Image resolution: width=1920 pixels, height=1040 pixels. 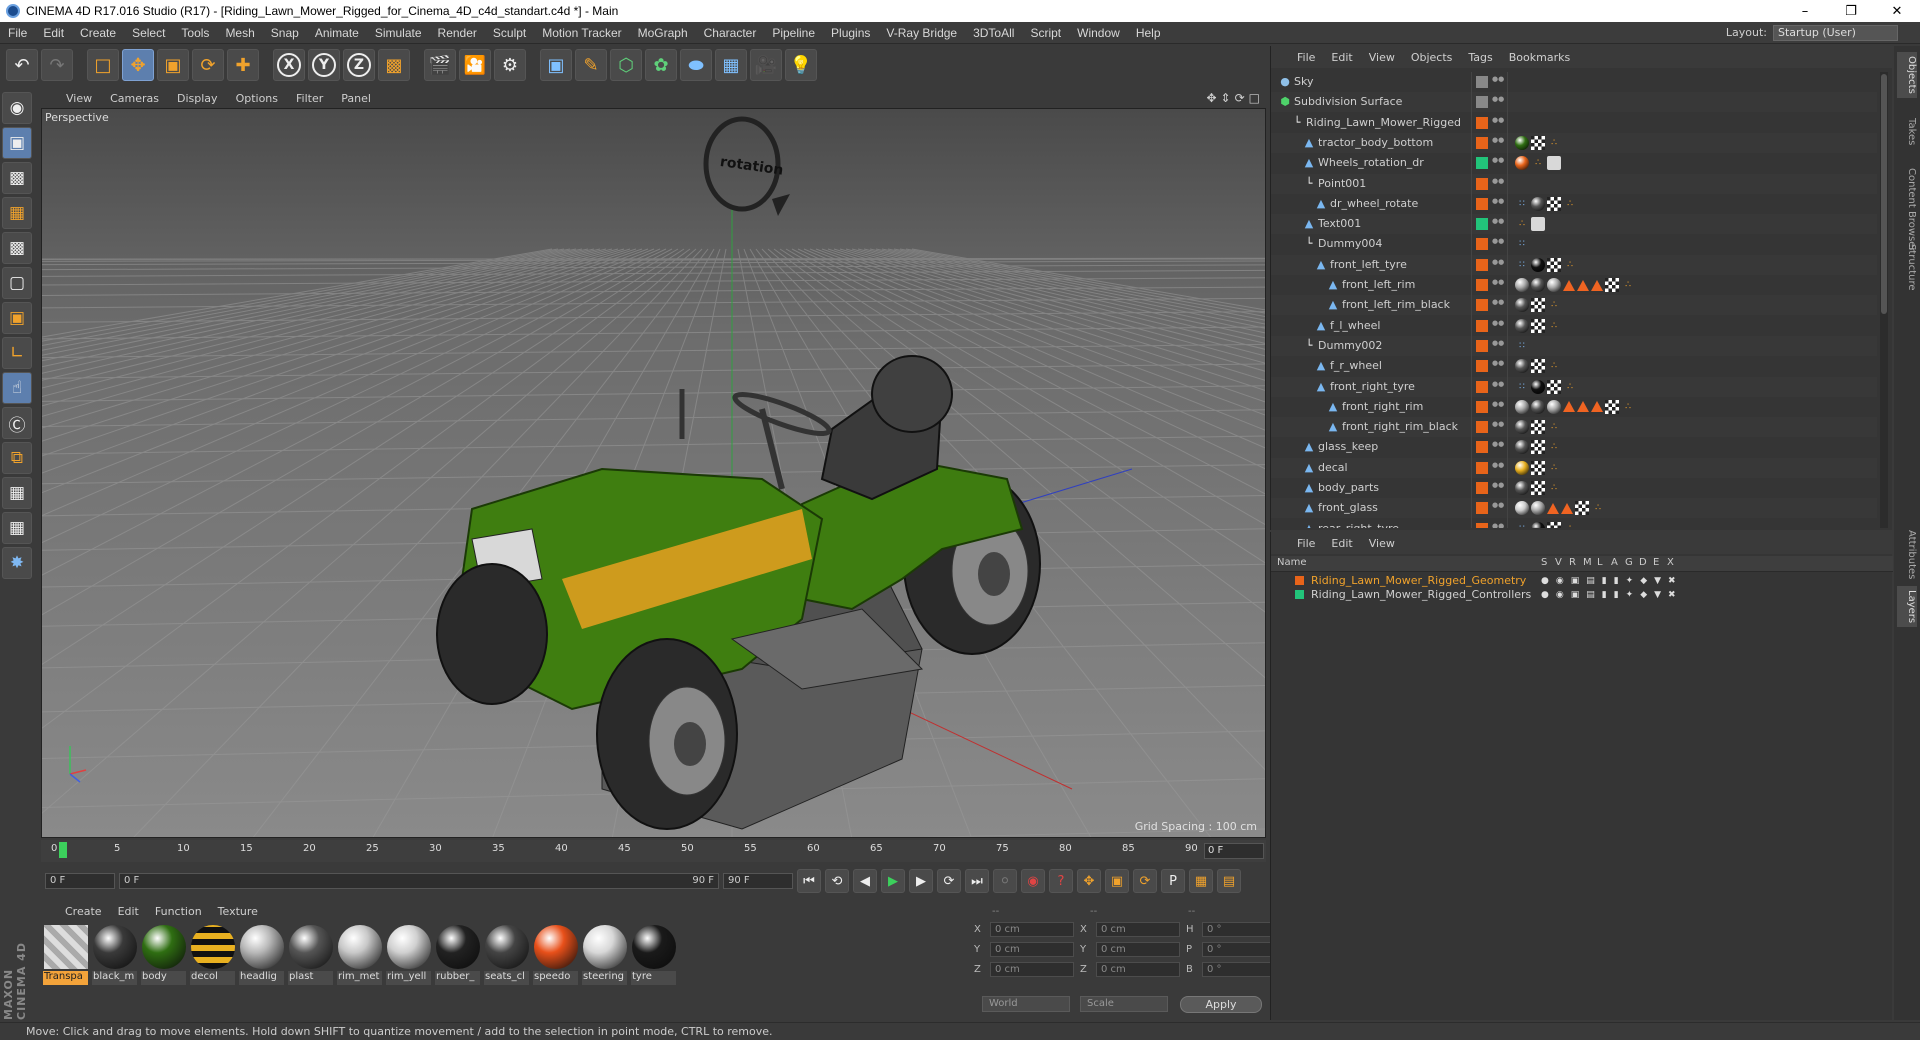 I want to click on object-row: ▲ Wheels_rotation_dr ●● ∴, so click(x=1574, y=163).